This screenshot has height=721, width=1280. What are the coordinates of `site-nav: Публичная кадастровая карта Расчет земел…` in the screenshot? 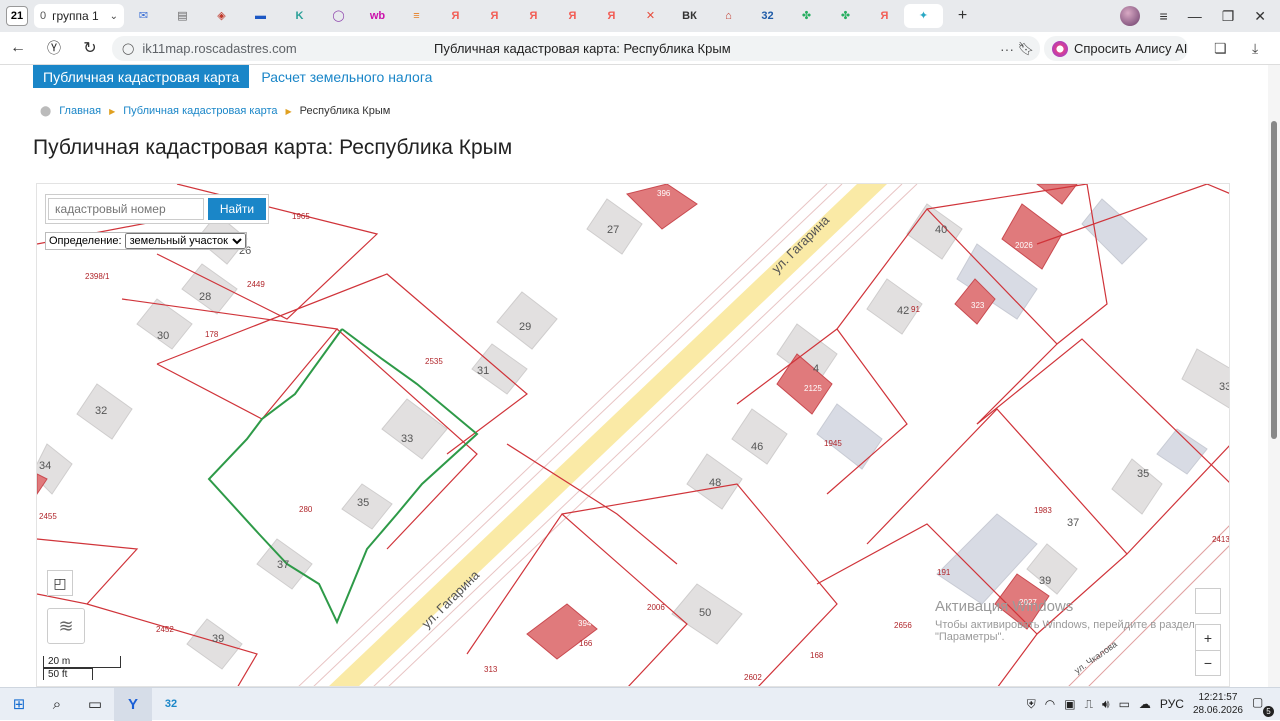 It's located at (232, 76).